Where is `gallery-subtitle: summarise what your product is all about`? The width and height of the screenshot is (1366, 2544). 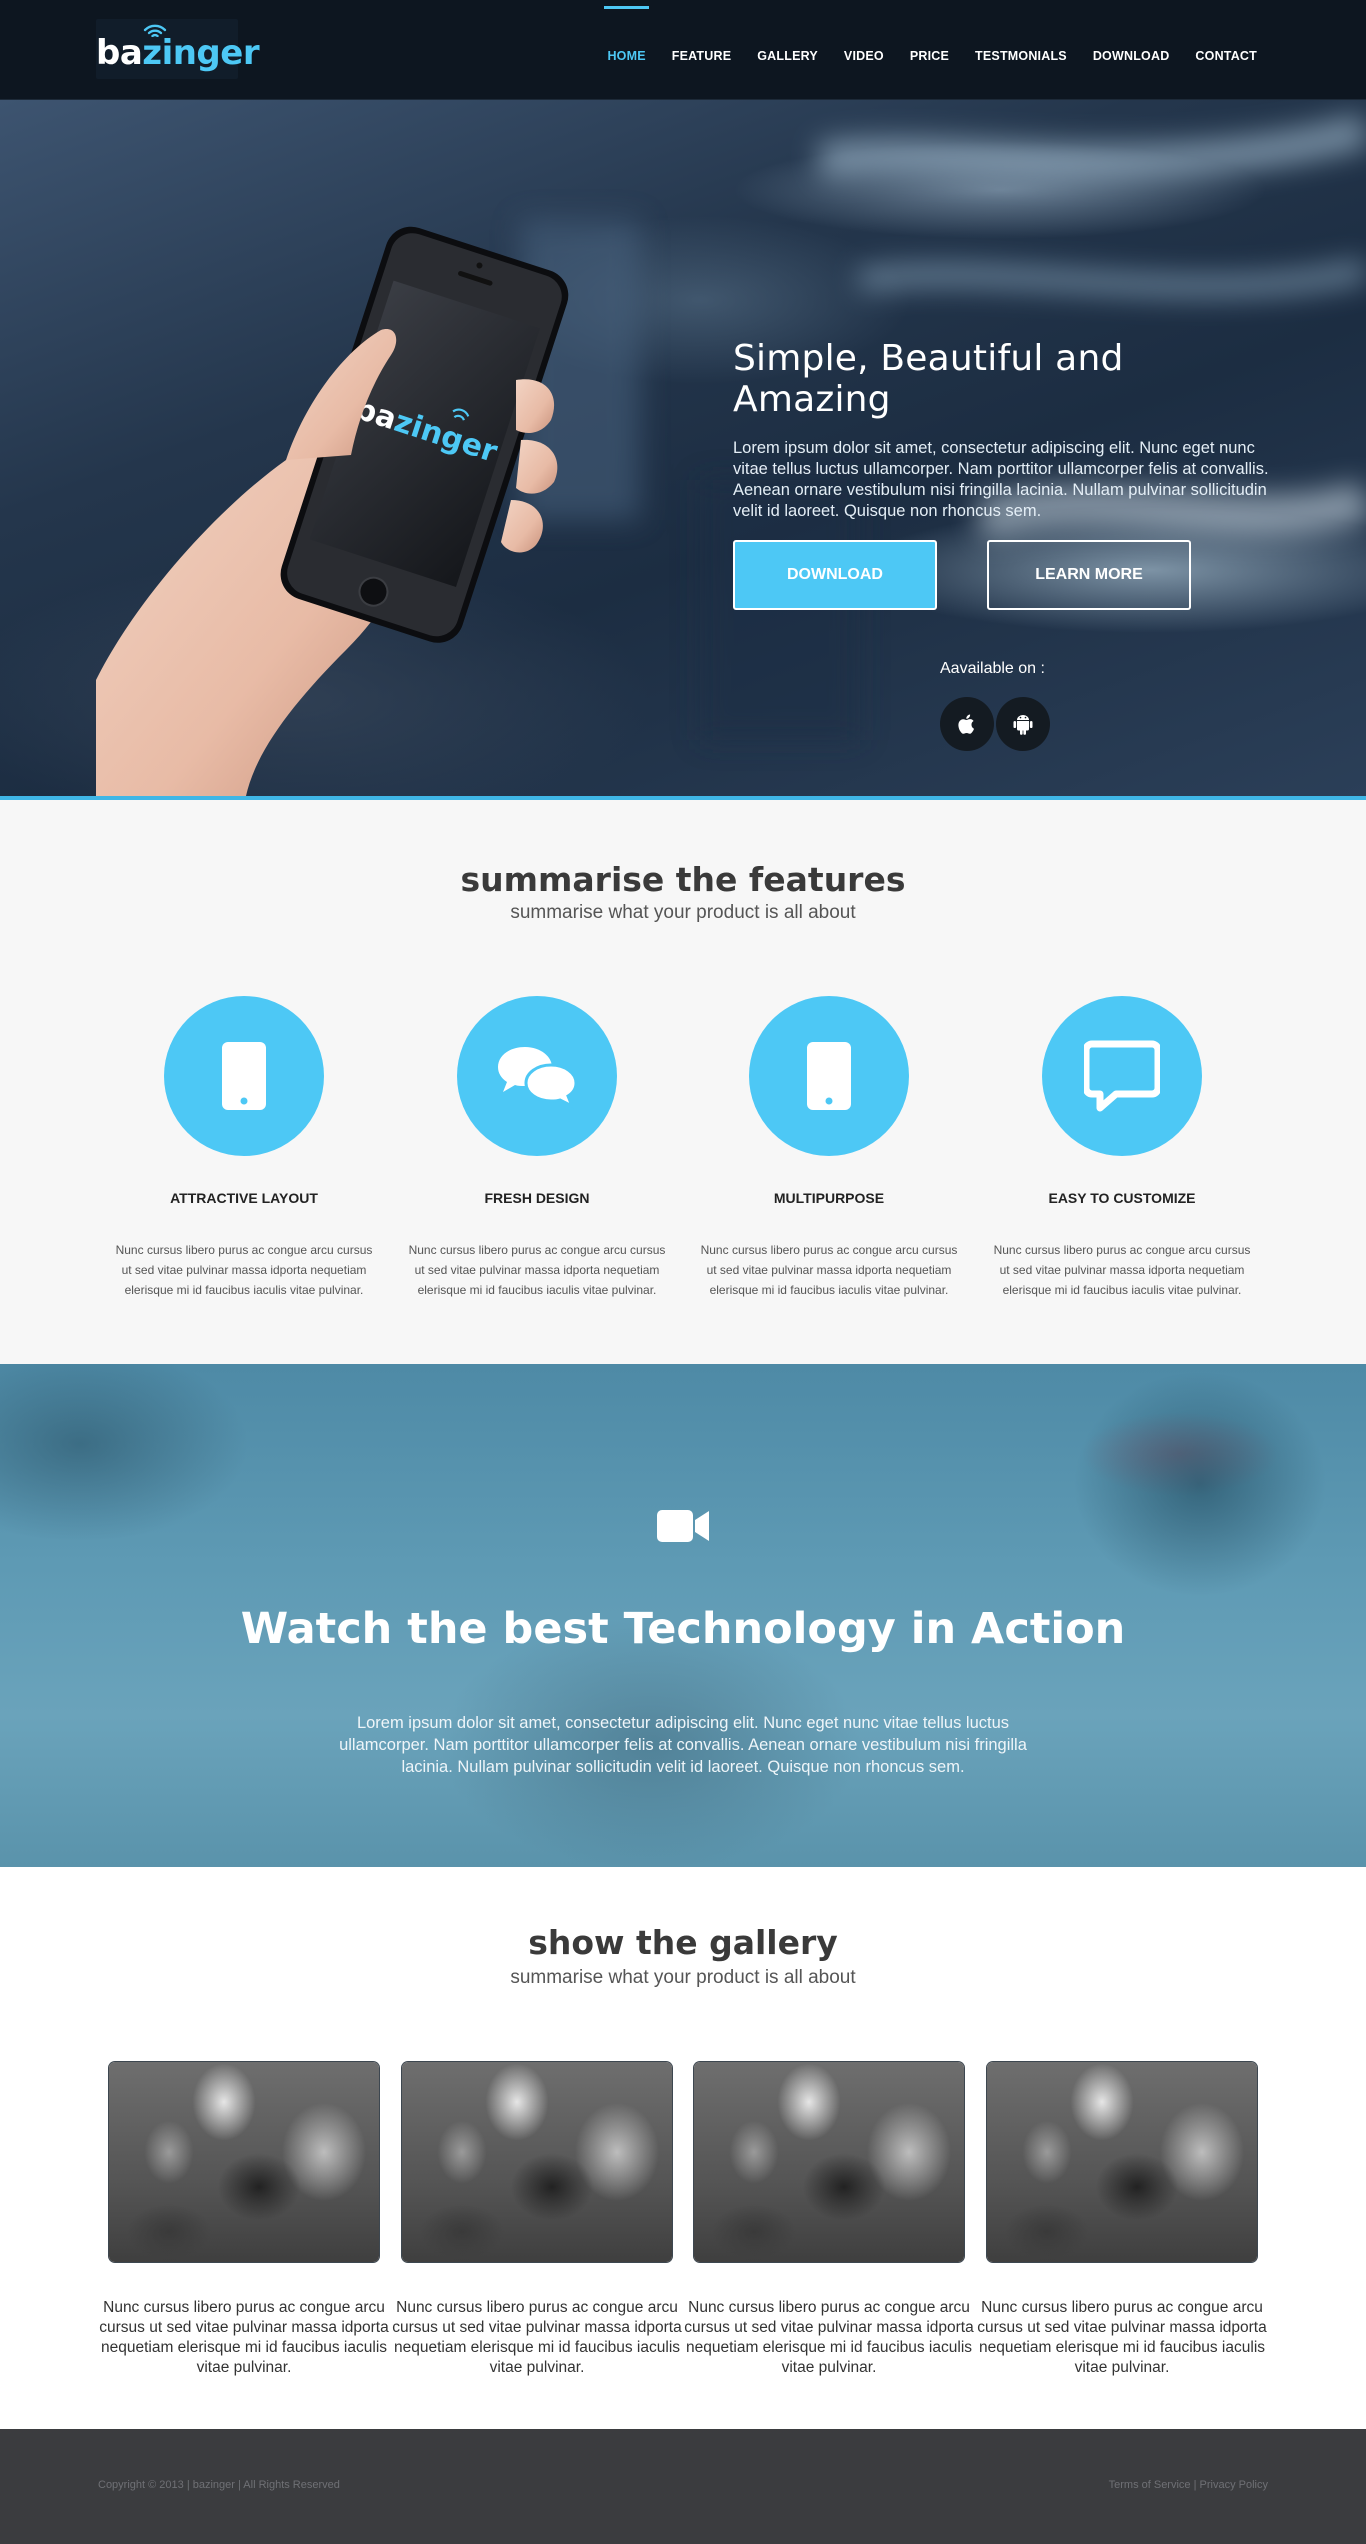
gallery-subtitle: summarise what your product is all about is located at coordinates (683, 1977).